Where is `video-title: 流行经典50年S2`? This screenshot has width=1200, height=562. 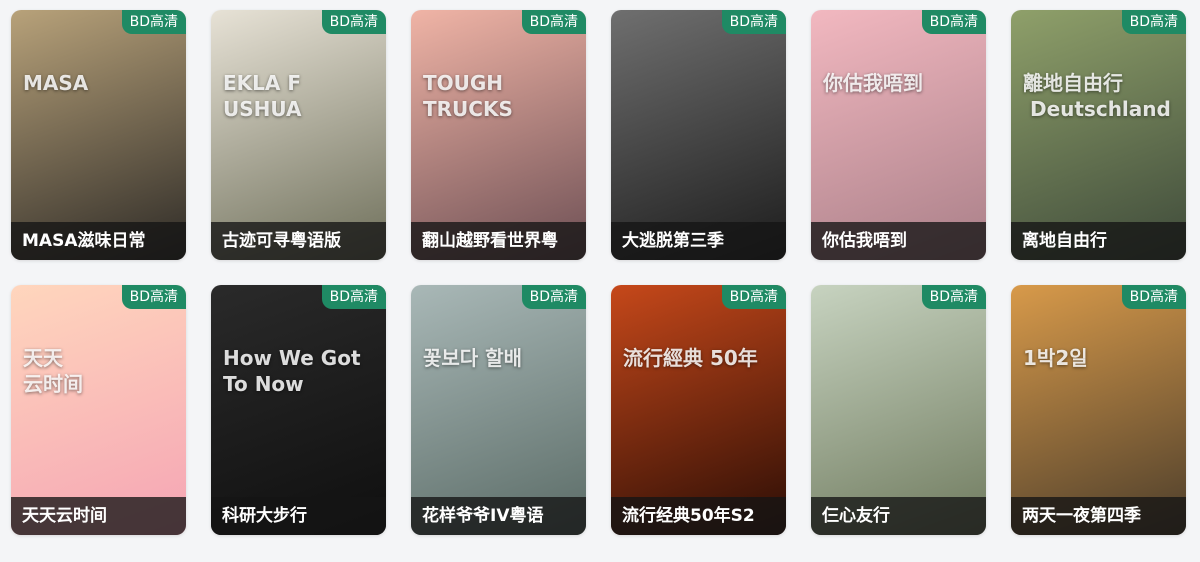
video-title: 流行经典50年S2 is located at coordinates (698, 516).